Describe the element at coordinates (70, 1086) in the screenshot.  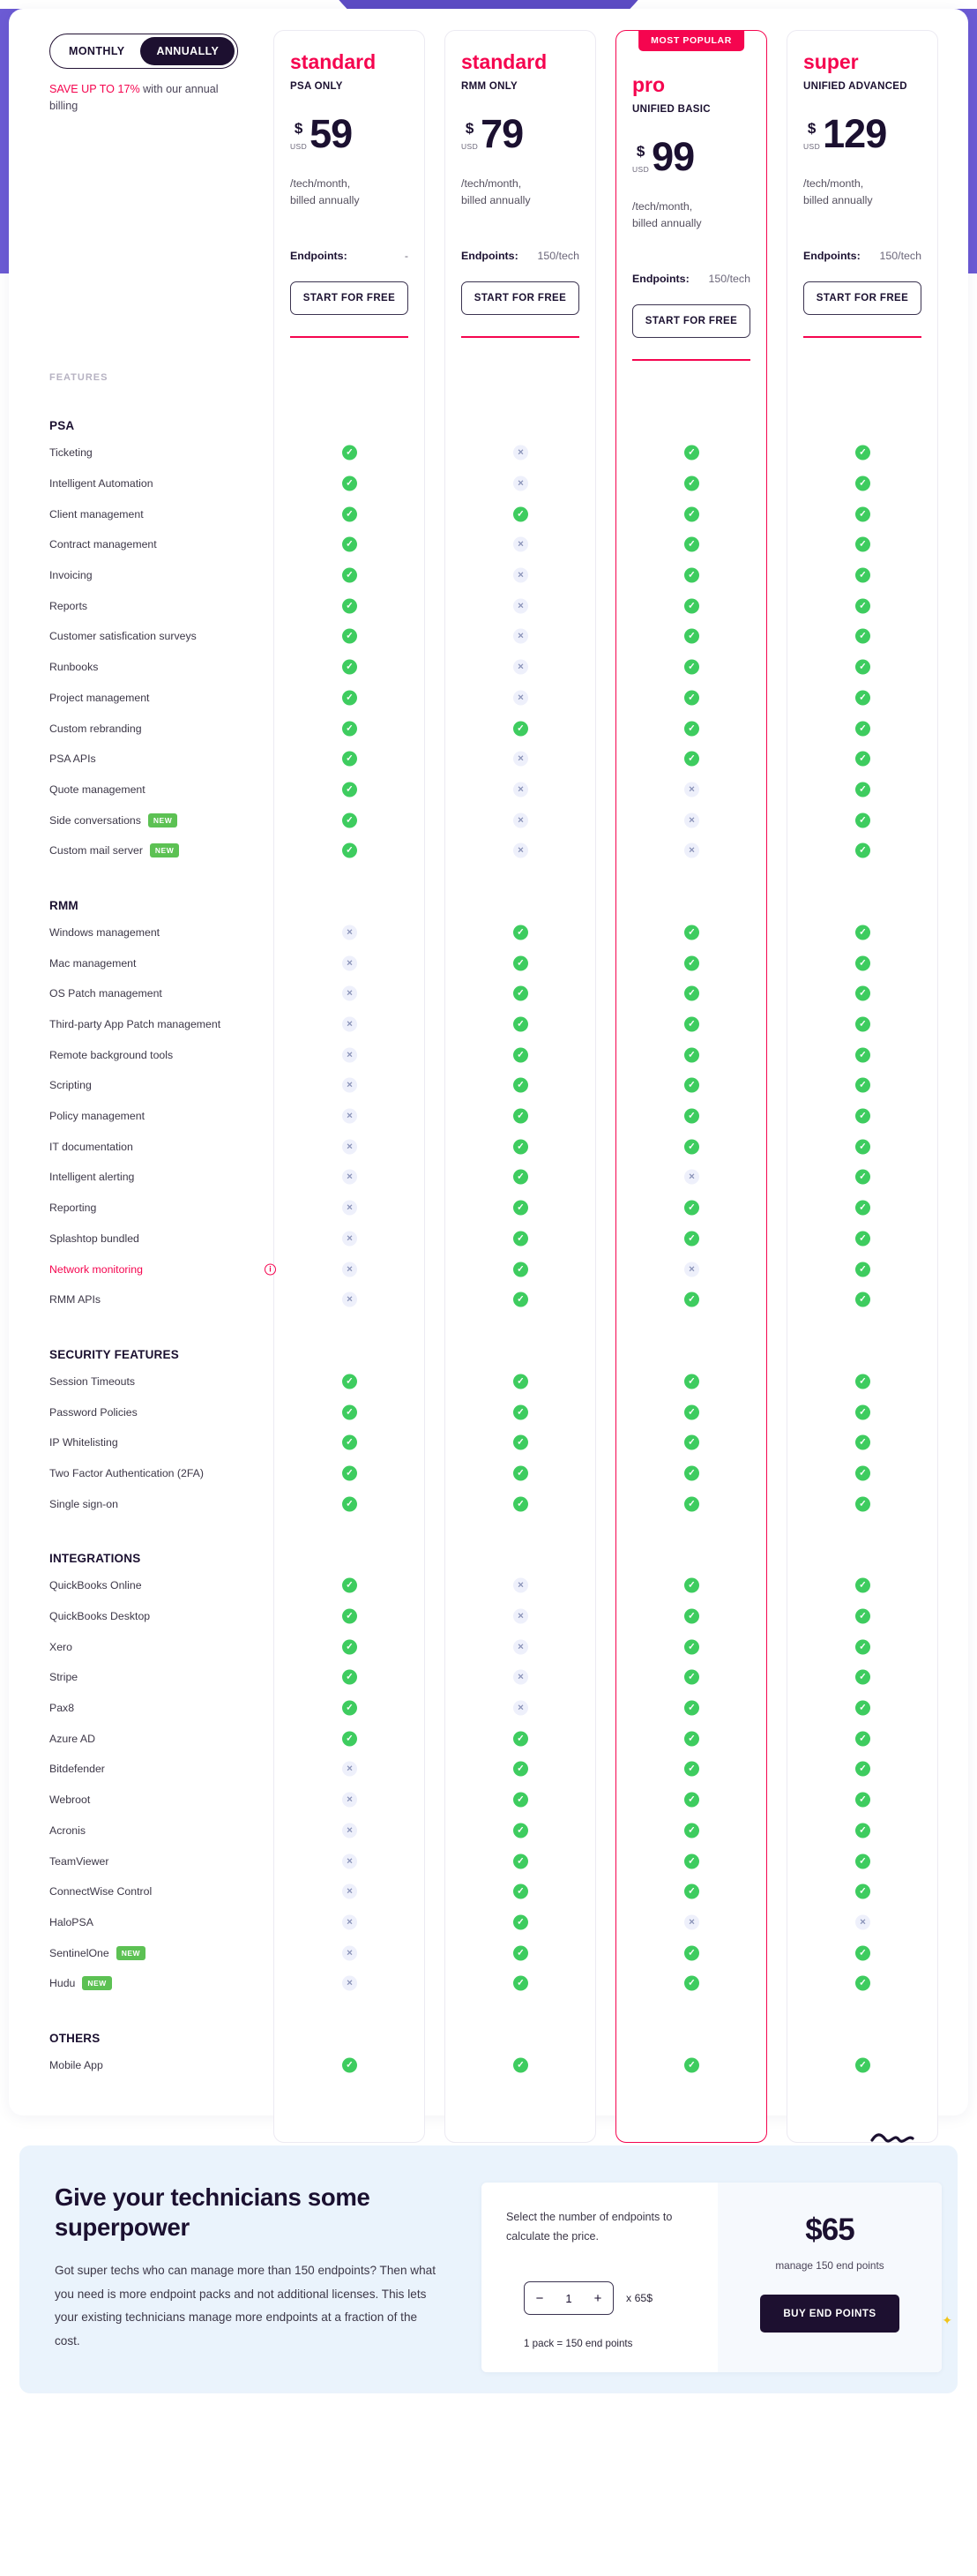
I see `feature-label-cell: Scripting` at that location.